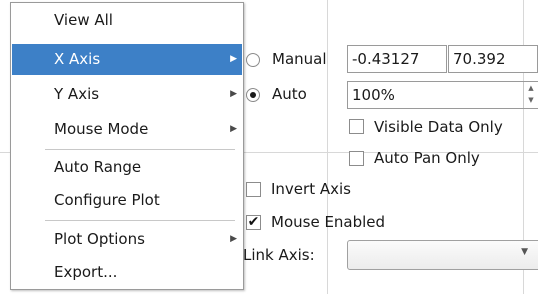  Describe the element at coordinates (253, 189) in the screenshot. I see `invert-axis-checkbox` at that location.